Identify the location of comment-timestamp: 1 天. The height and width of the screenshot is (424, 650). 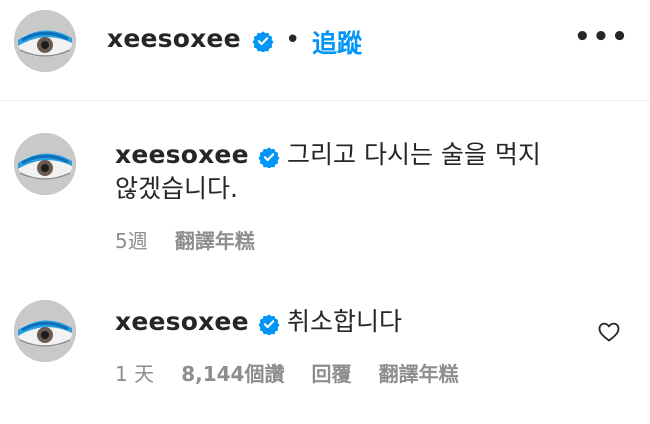
(134, 372).